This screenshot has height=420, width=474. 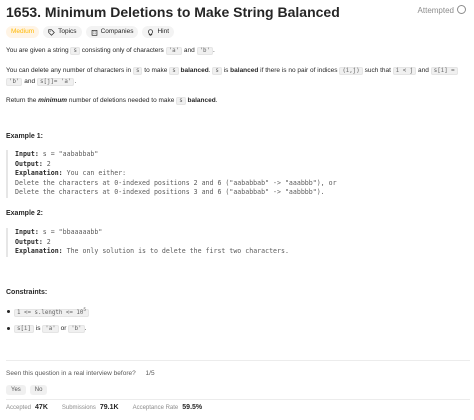 I want to click on text: such that, so click(x=377, y=70).